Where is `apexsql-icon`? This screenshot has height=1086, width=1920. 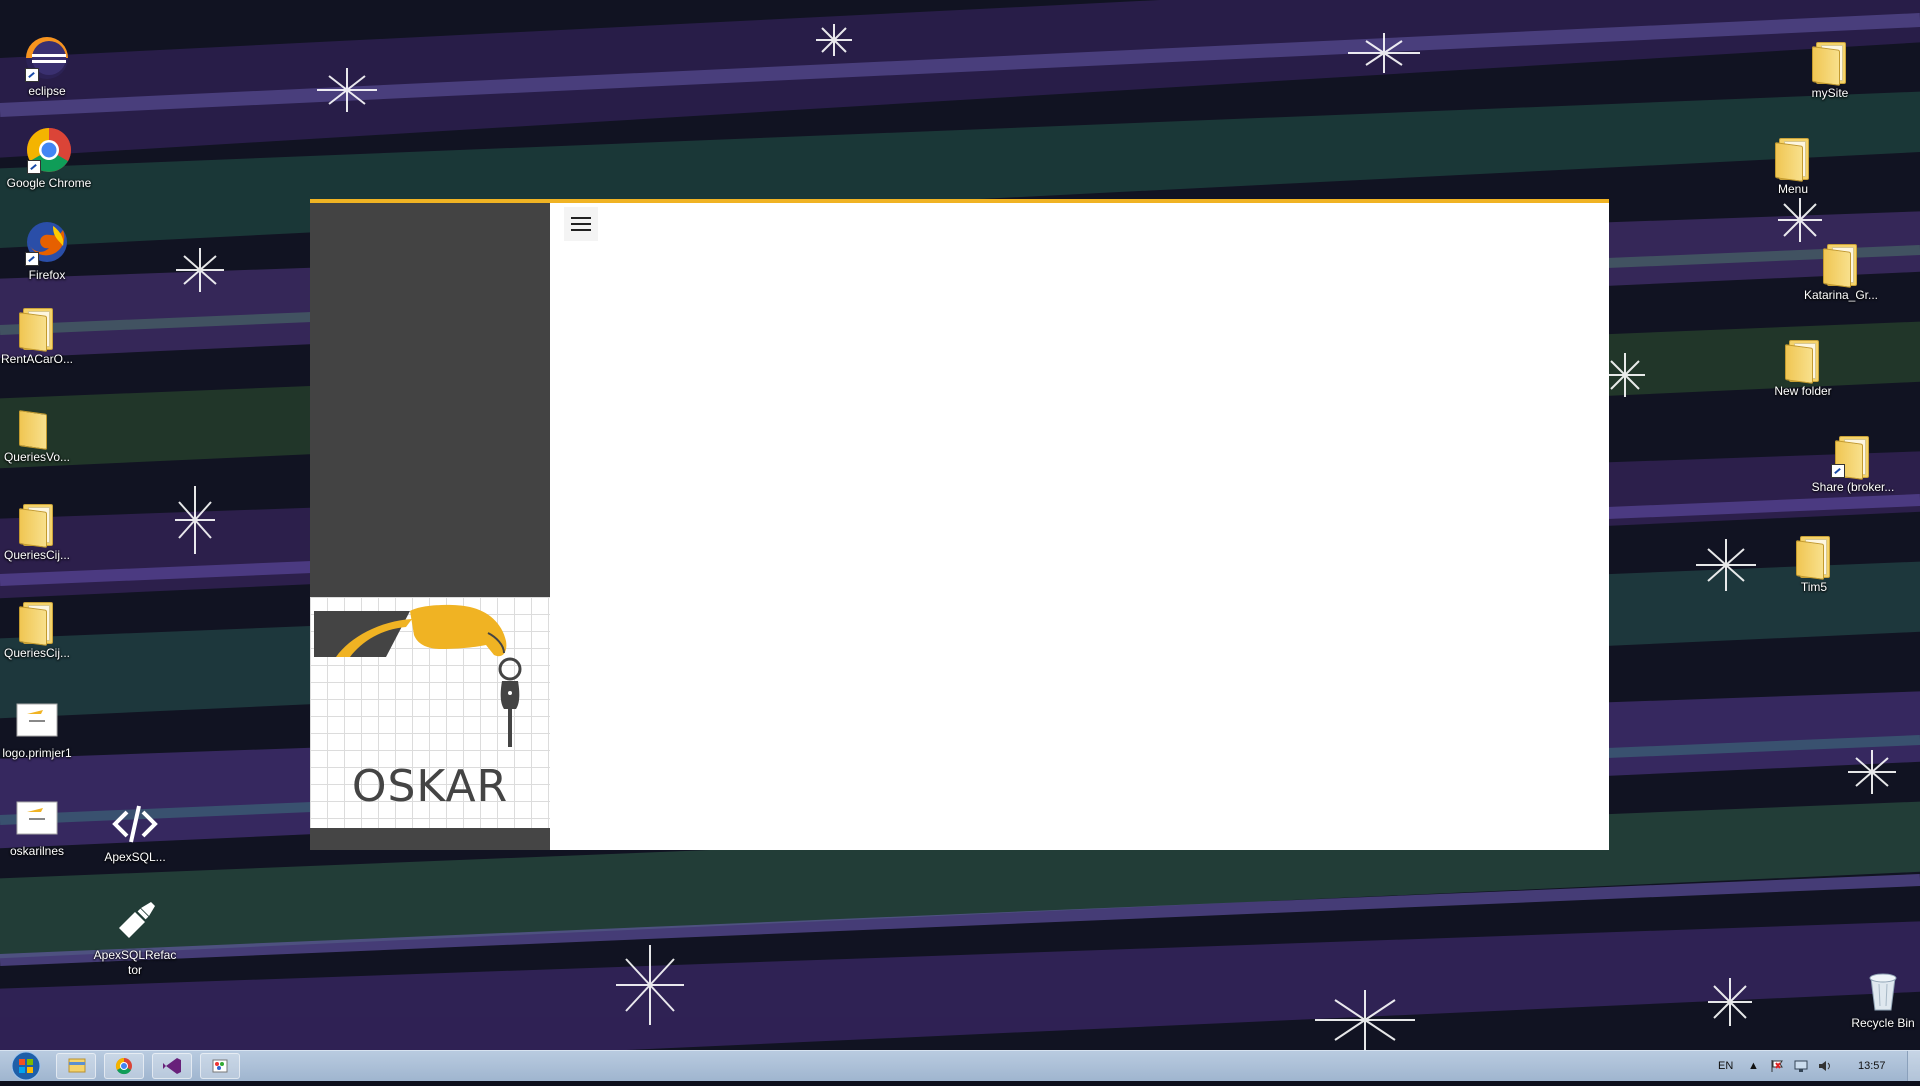 apexsql-icon is located at coordinates (135, 824).